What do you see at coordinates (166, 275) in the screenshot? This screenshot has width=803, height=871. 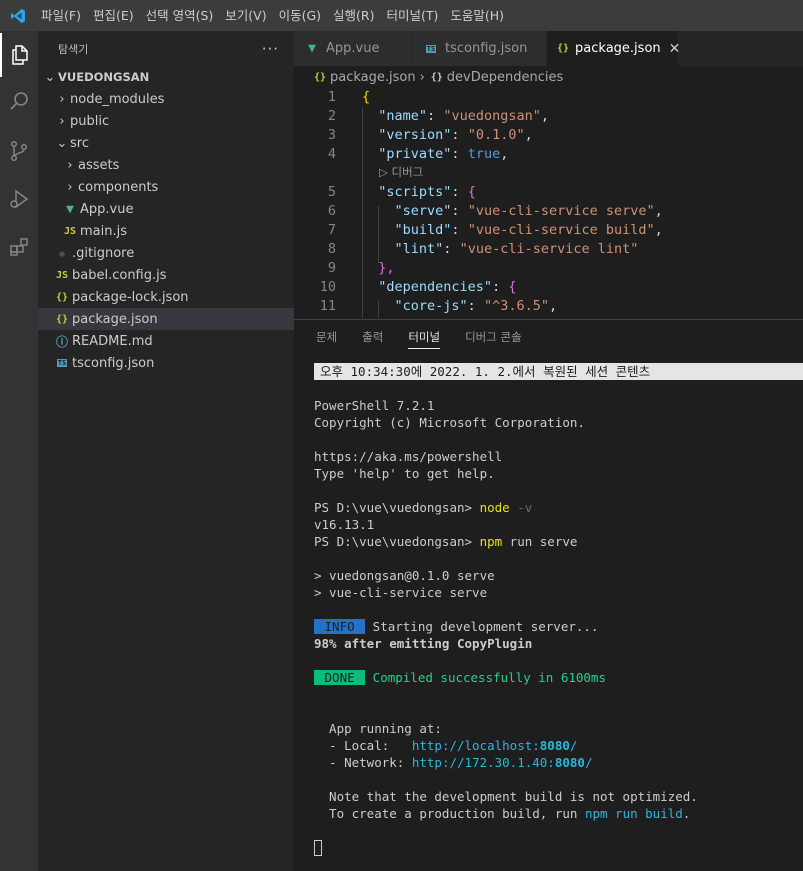 I see `tree-item-babel-config: JS babel.config.js` at bounding box center [166, 275].